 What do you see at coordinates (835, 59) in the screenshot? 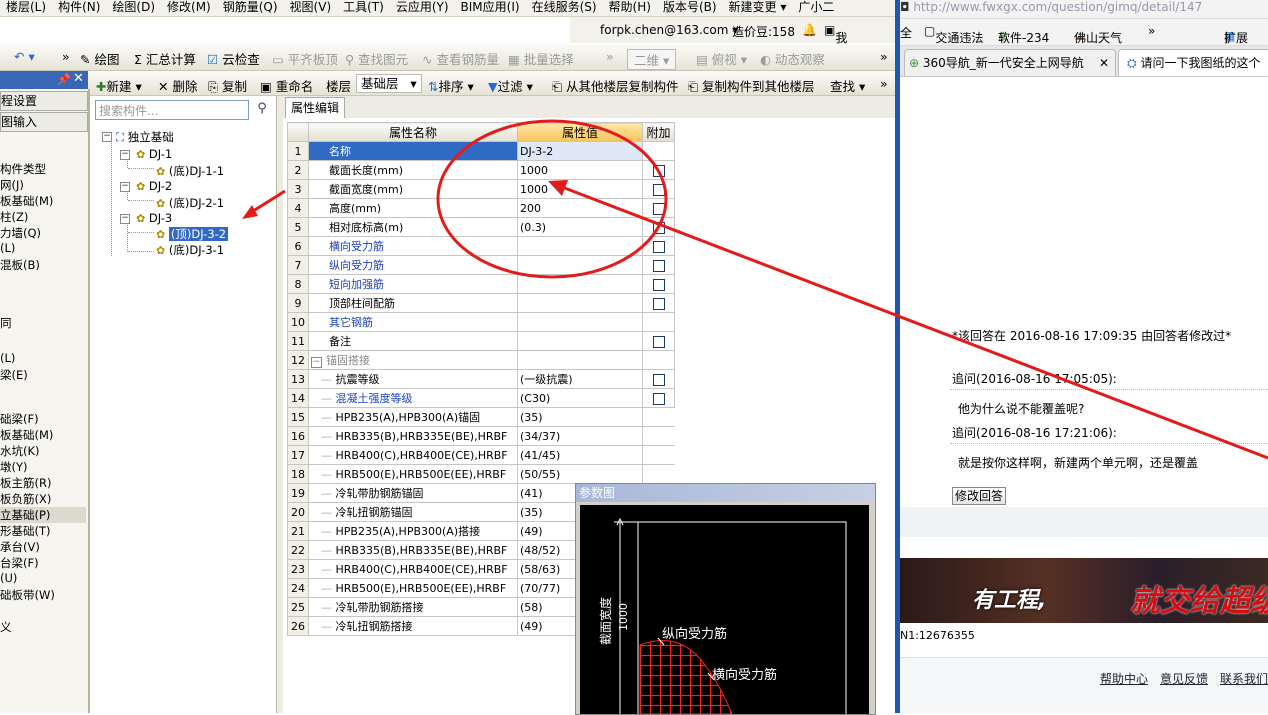
I see `suggest-link: ▣ 我要建议` at bounding box center [835, 59].